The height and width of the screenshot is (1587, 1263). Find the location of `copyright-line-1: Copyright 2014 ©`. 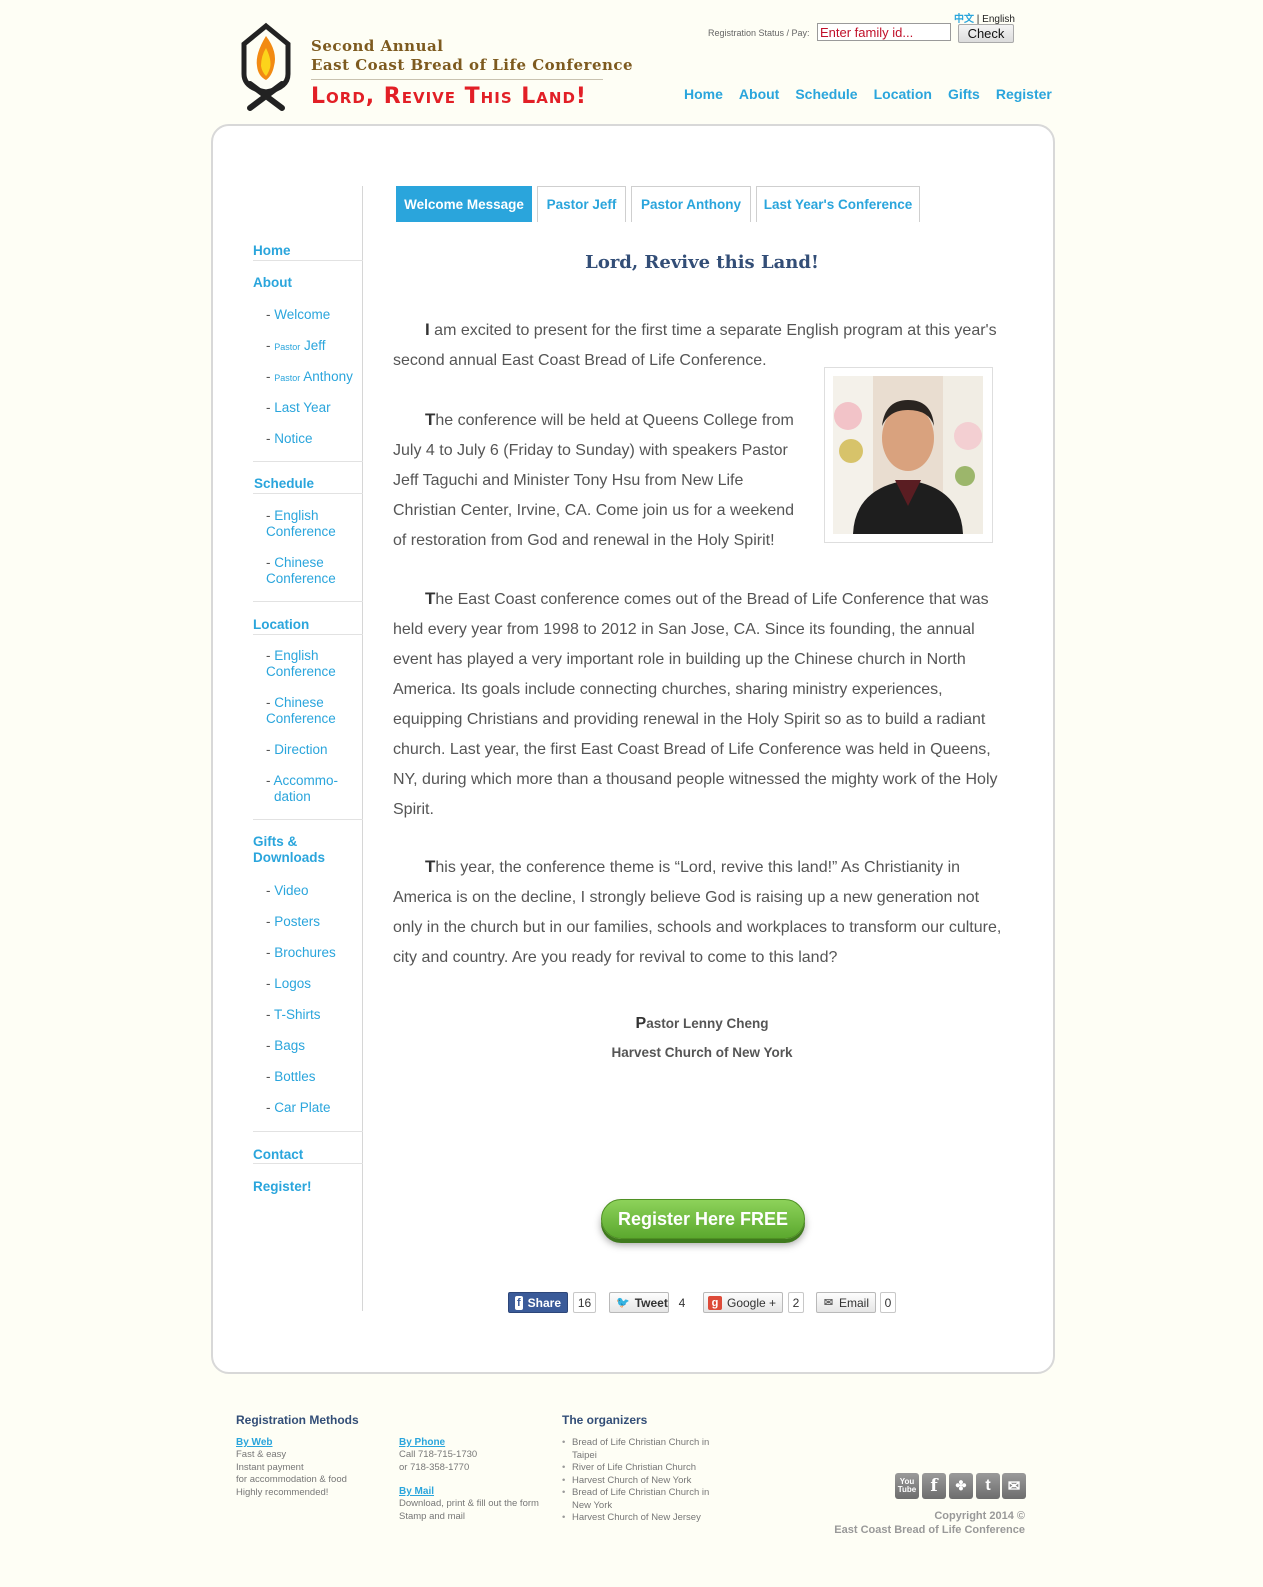

copyright-line-1: Copyright 2014 © is located at coordinates (979, 1516).